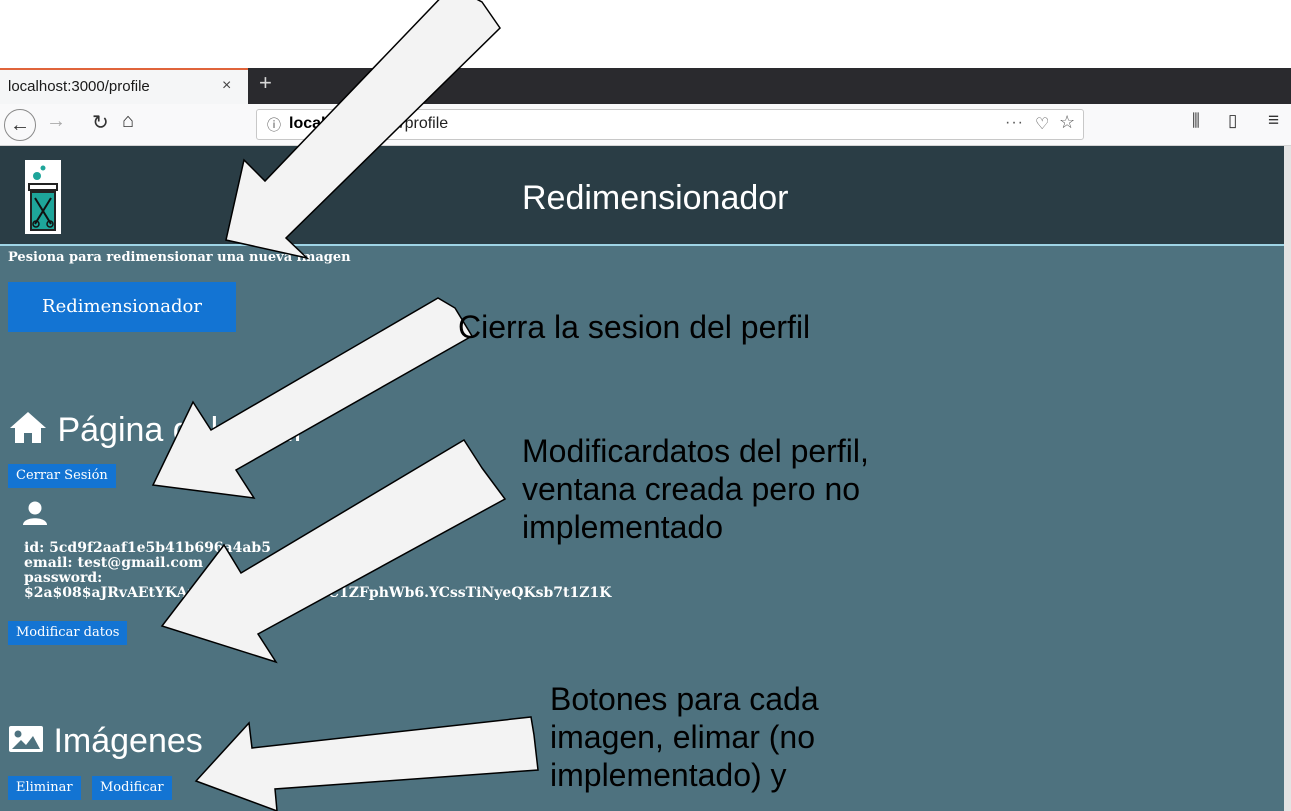 Image resolution: width=1291 pixels, height=811 pixels. I want to click on profile-heading: Página del perfil, so click(154, 430).